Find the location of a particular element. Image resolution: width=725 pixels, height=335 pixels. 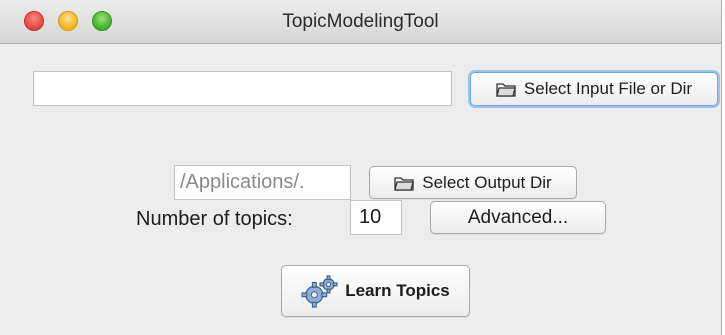

learn-topics-button: Learn Topics is located at coordinates (375, 291).